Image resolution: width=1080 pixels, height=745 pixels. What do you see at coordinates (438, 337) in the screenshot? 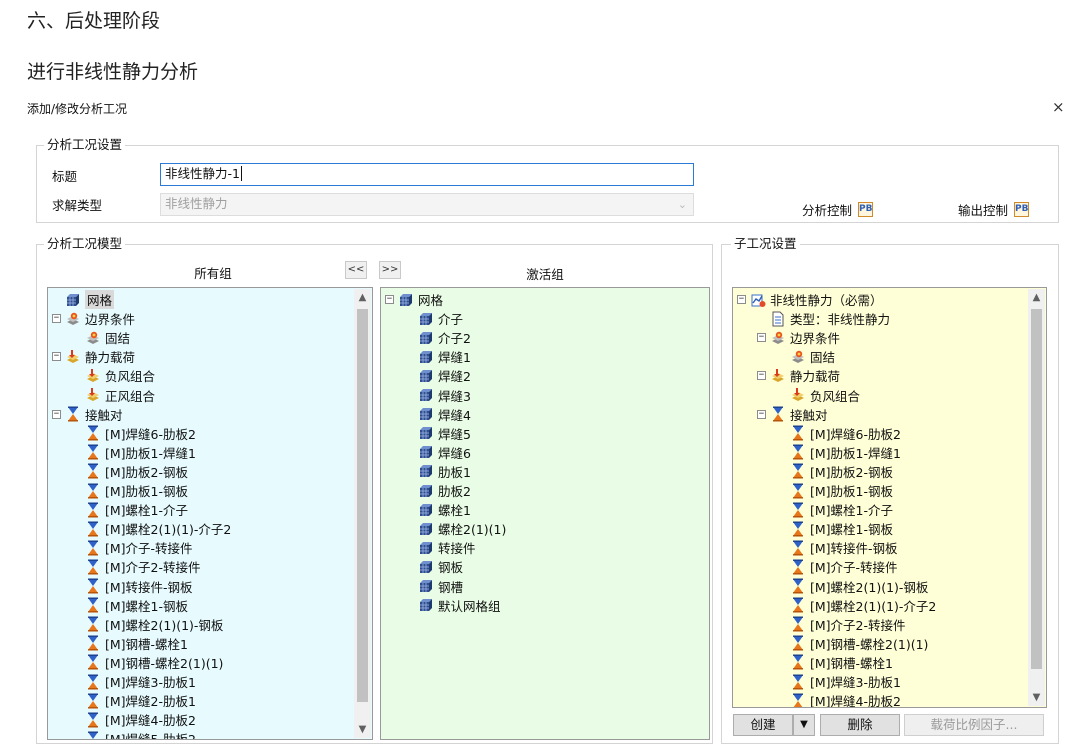
I see `active-groups-item: 介子2` at bounding box center [438, 337].